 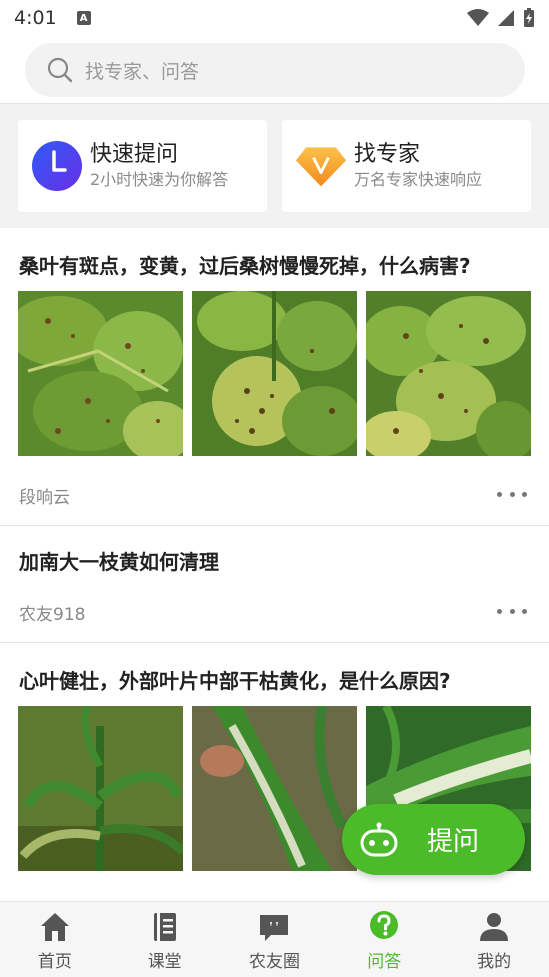 What do you see at coordinates (52, 615) in the screenshot?
I see `question-author: 农友918` at bounding box center [52, 615].